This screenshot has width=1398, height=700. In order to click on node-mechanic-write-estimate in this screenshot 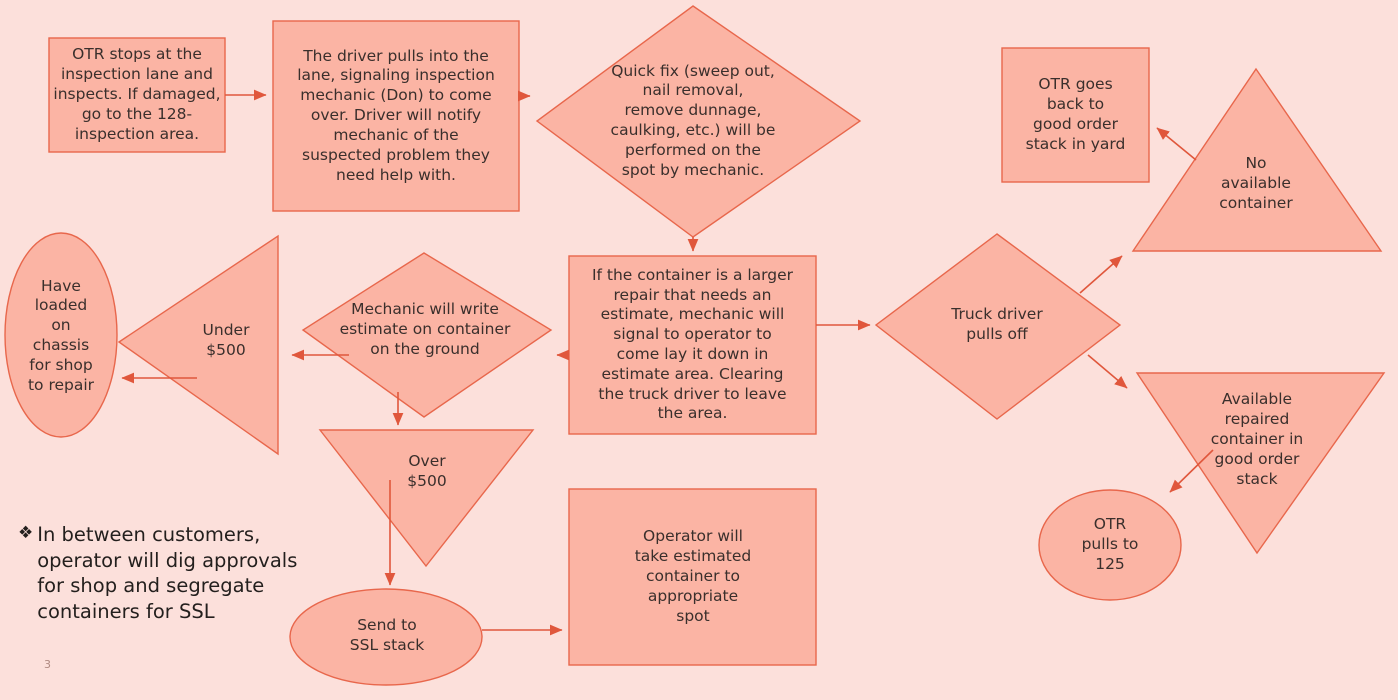, I will do `click(427, 335)`.